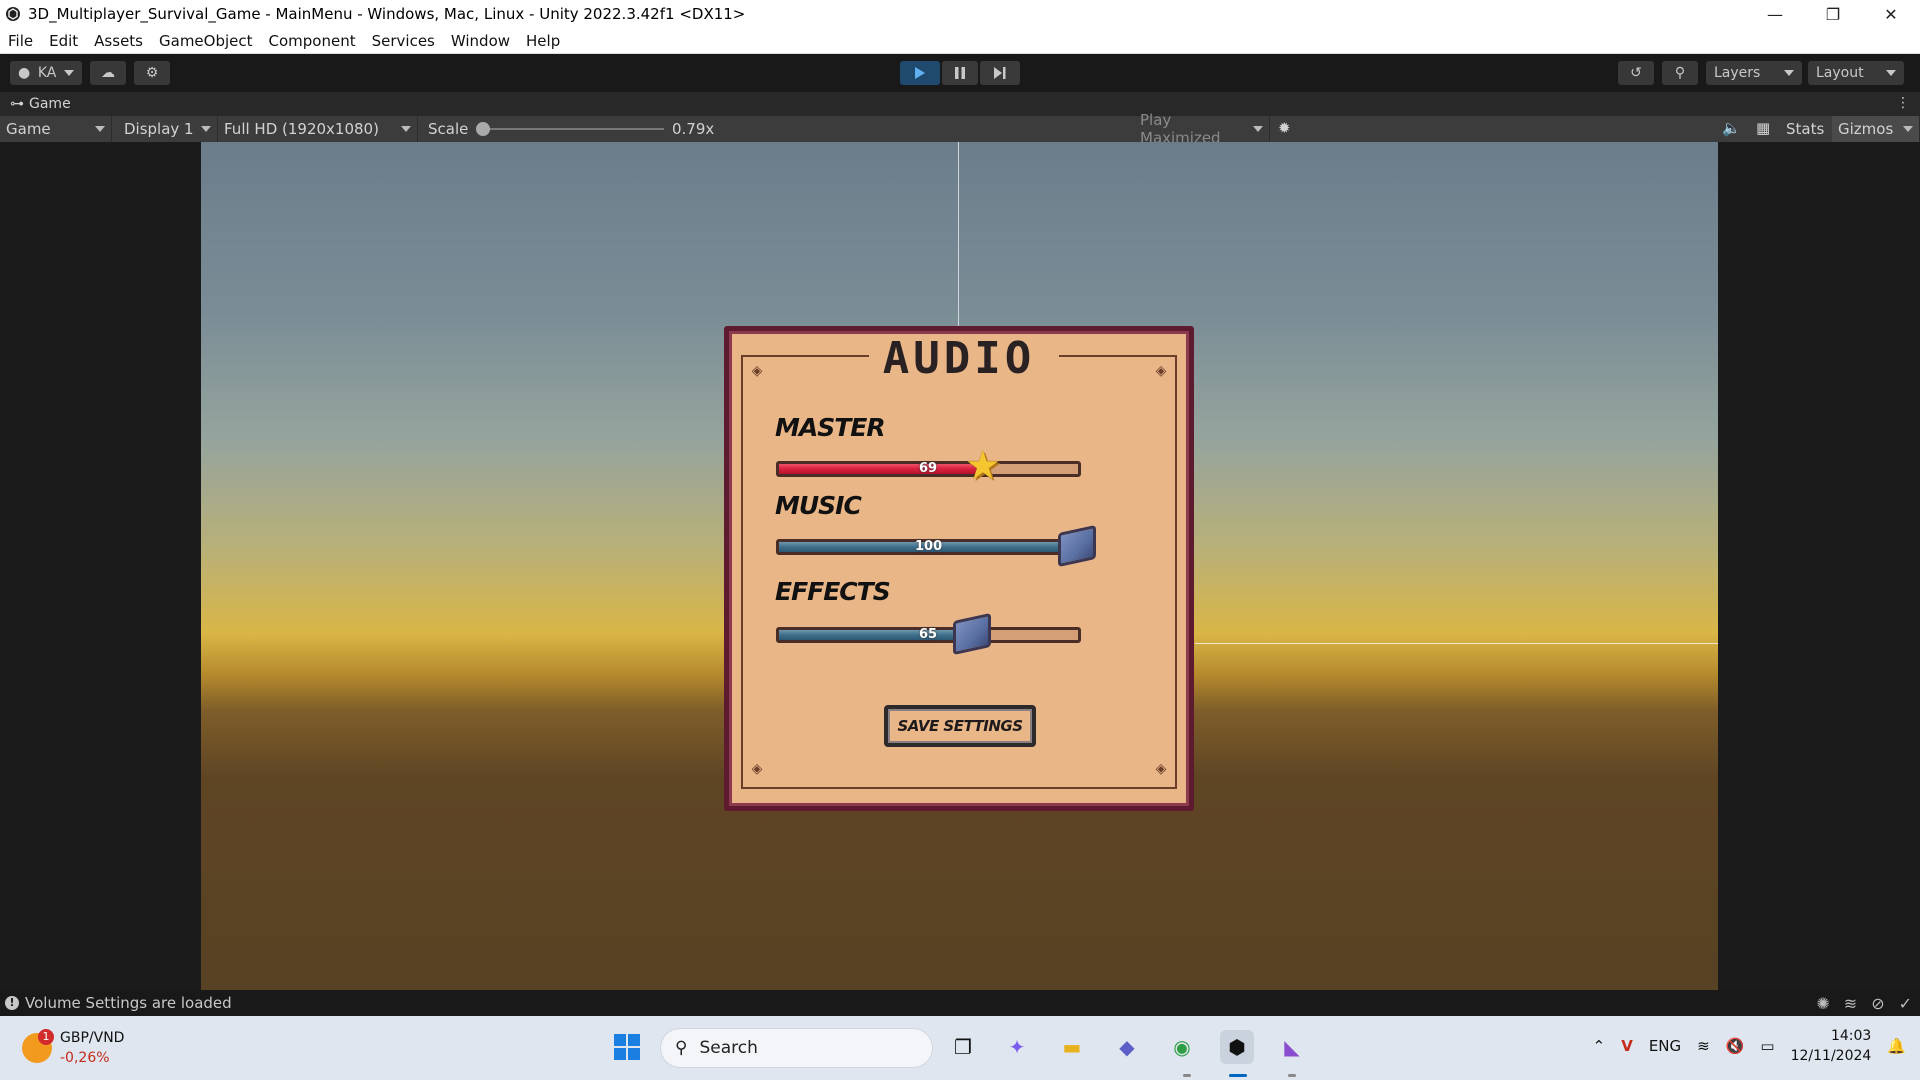  I want to click on step-button, so click(1000, 73).